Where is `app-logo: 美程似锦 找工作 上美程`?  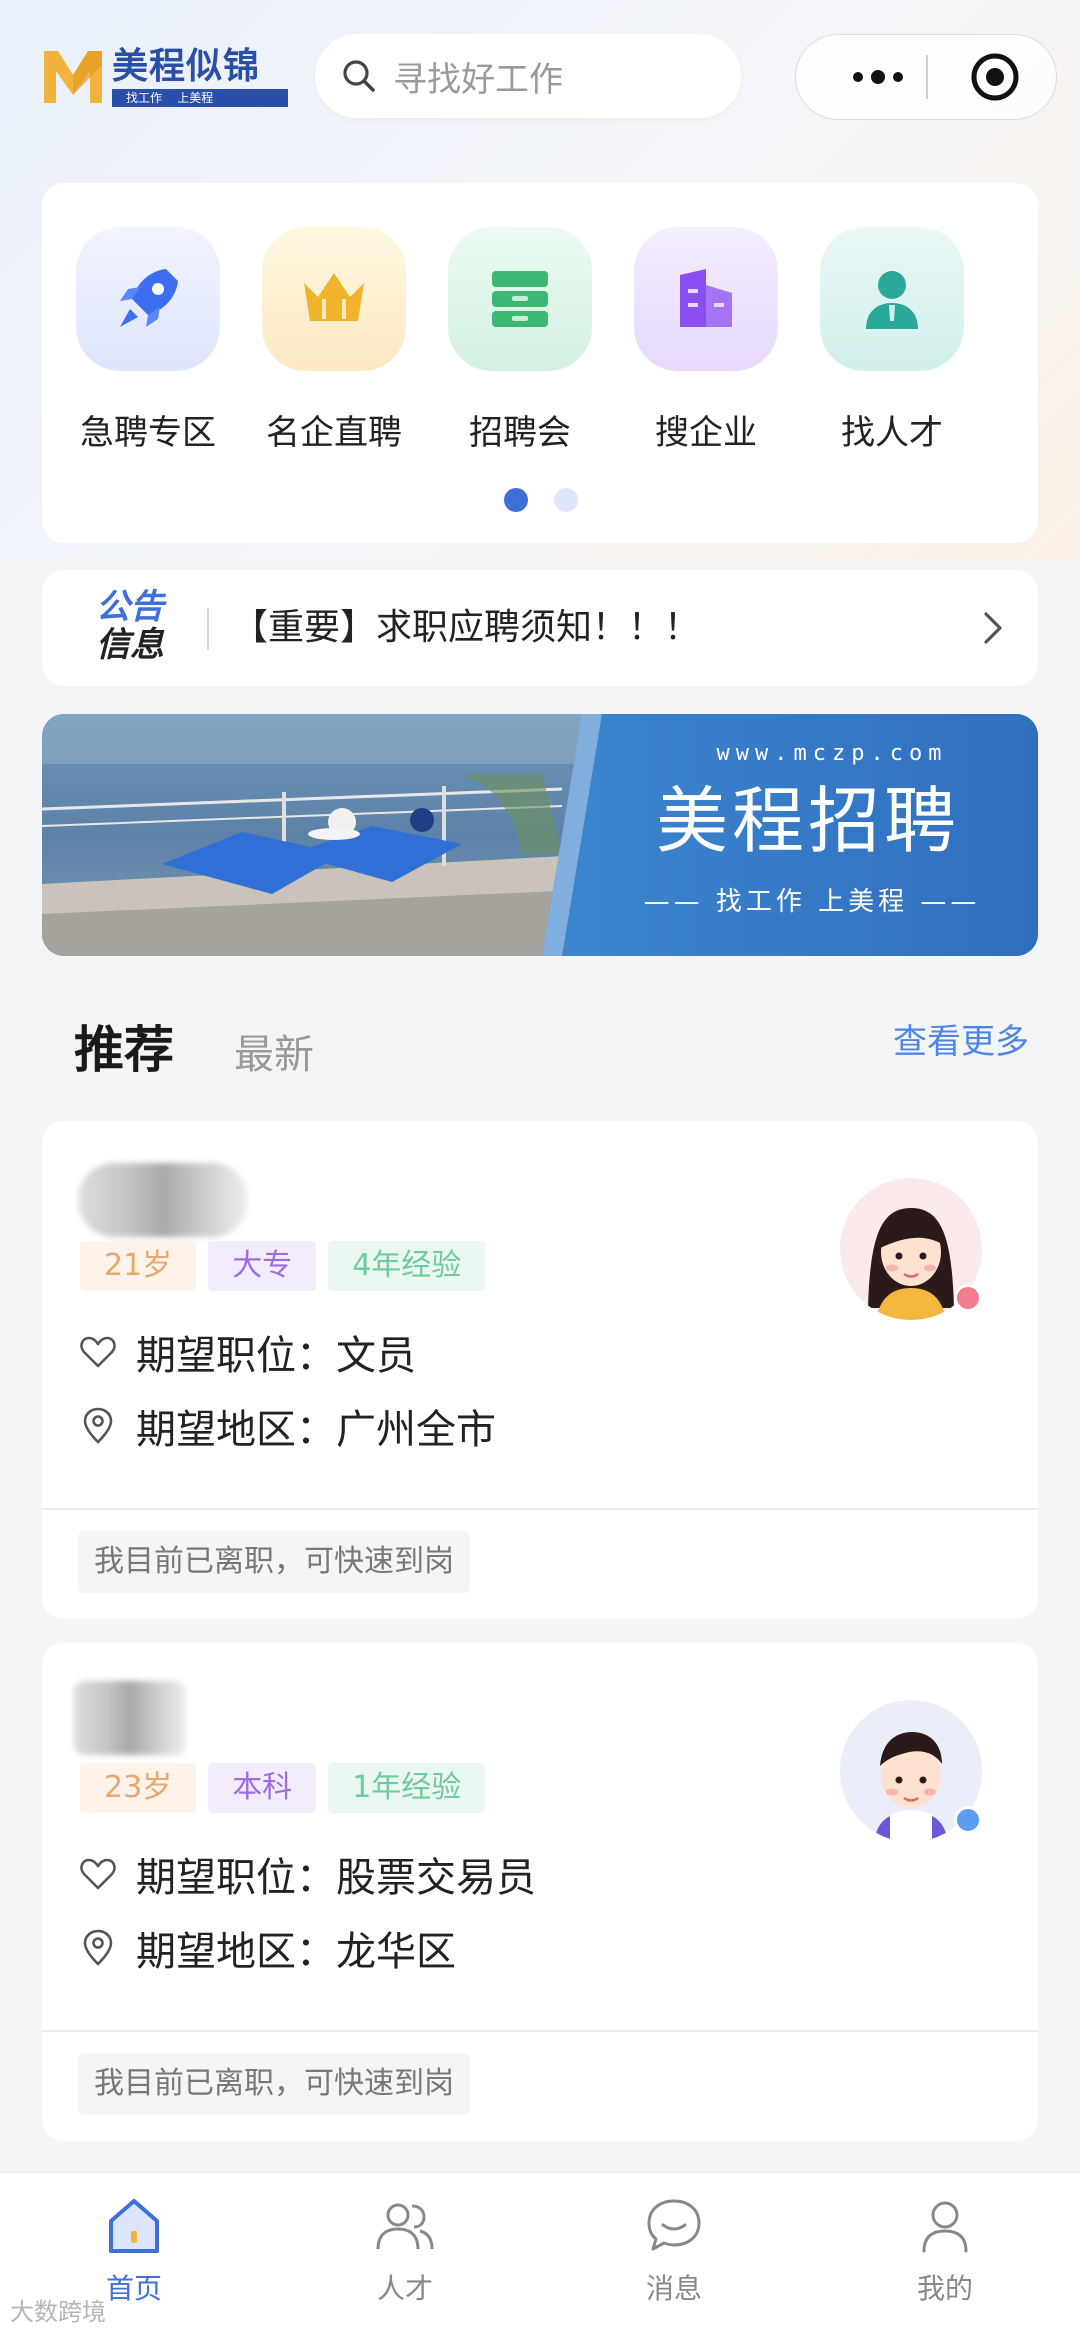 app-logo: 美程似锦 找工作 上美程 is located at coordinates (165, 76).